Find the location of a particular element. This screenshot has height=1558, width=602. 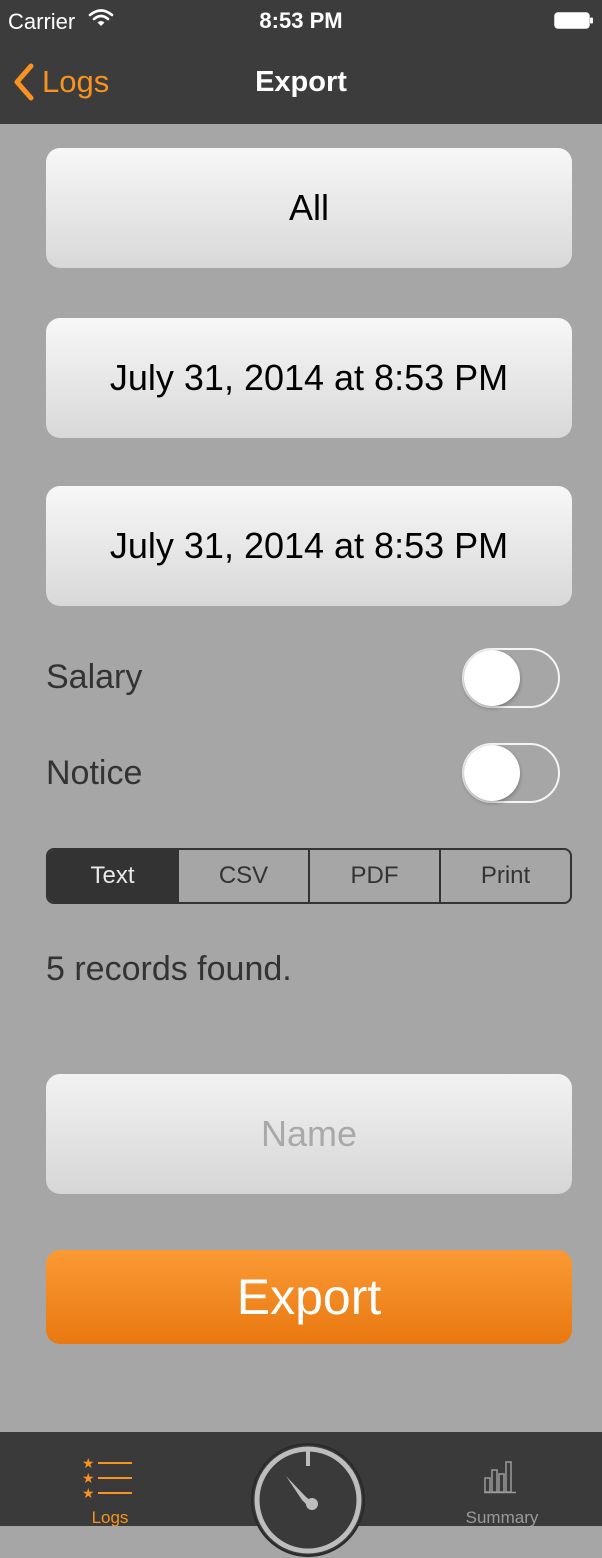

tab-summary: Summary is located at coordinates (508, 1479).